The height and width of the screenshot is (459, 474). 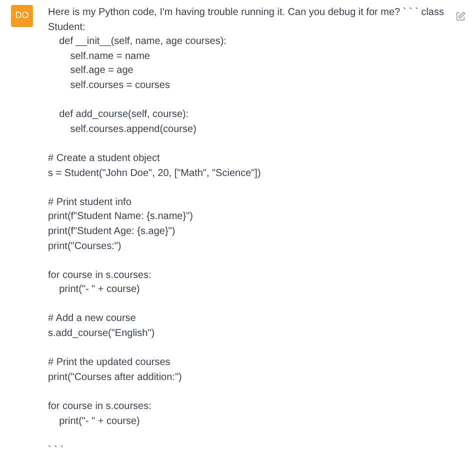 I want to click on message-line: print(f"Student Name: {s.name}"), so click(x=121, y=217).